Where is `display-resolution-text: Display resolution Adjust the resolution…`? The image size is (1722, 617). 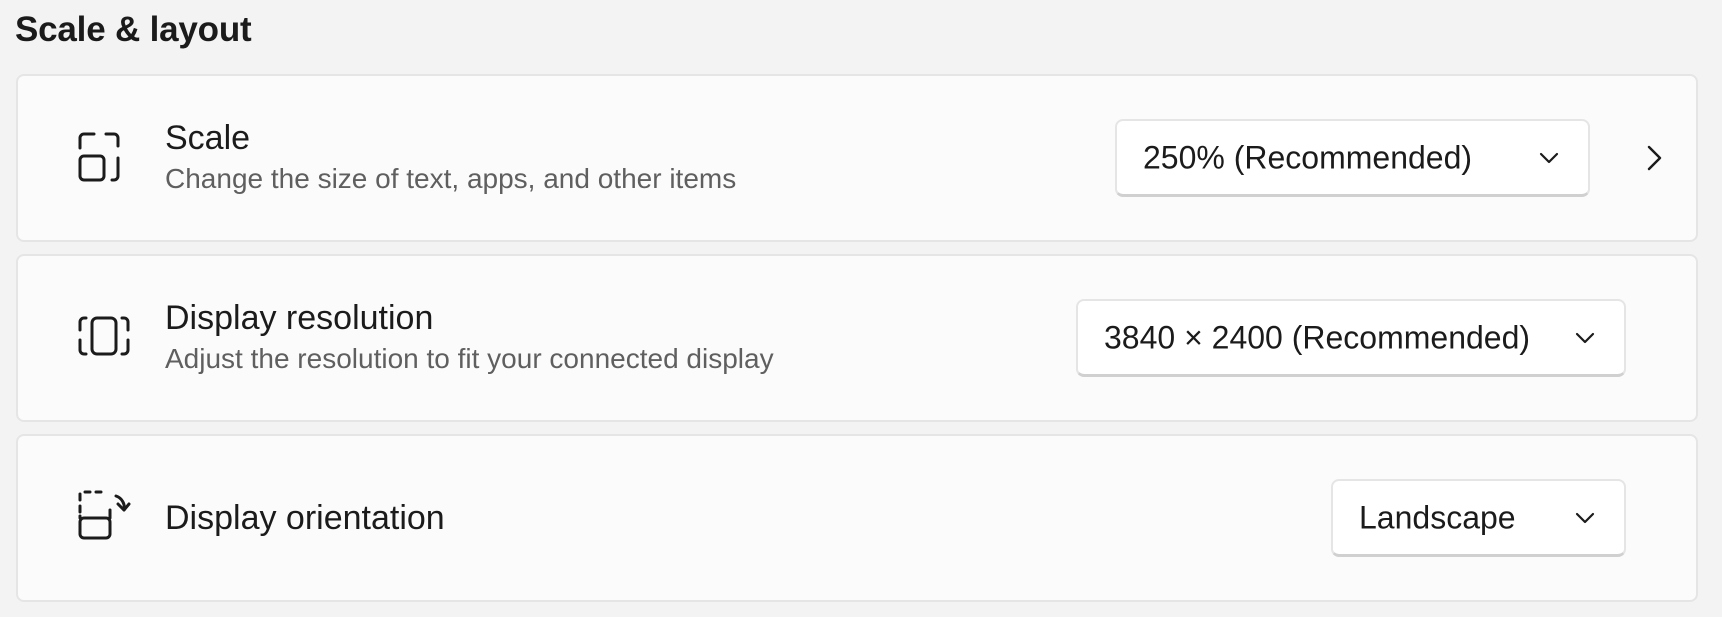 display-resolution-text: Display resolution Adjust the resolution… is located at coordinates (469, 338).